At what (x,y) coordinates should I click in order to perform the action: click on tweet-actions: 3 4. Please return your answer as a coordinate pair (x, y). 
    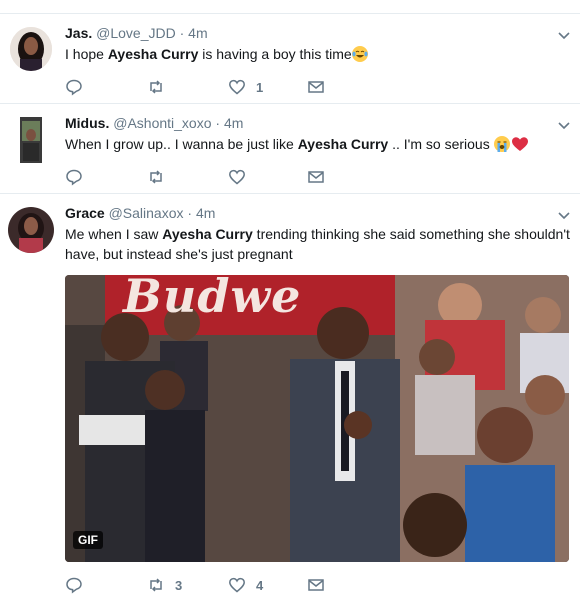
    Looking at the image, I should click on (305, 585).